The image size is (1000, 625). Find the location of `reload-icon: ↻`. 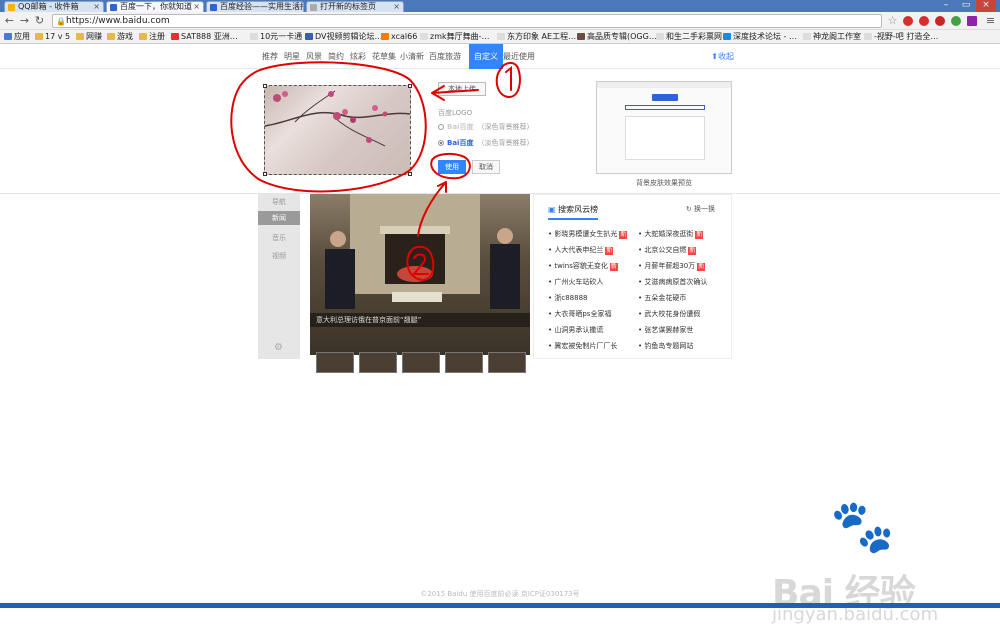

reload-icon: ↻ is located at coordinates (39, 20).